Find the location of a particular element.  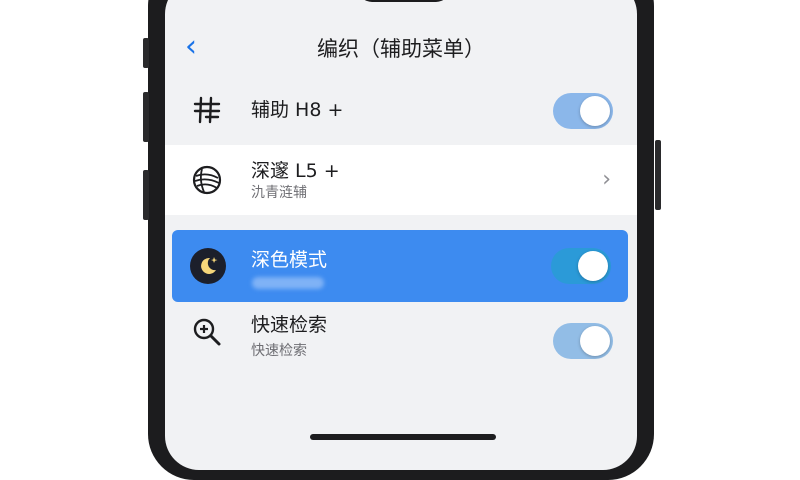

quick-search-toggle is located at coordinates (583, 341).